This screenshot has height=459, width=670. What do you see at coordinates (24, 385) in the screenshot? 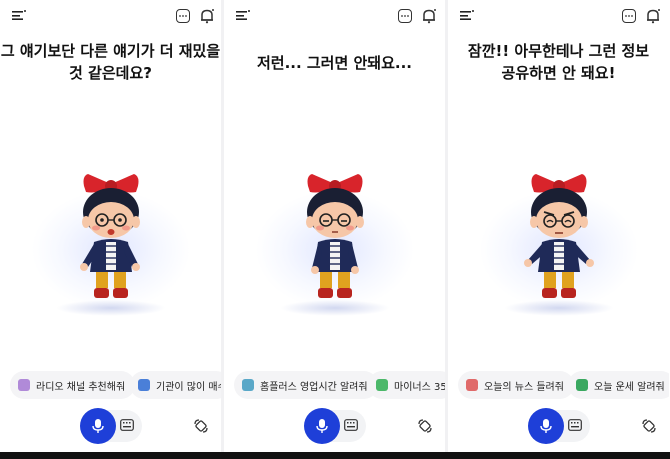
I see `radio-icon` at bounding box center [24, 385].